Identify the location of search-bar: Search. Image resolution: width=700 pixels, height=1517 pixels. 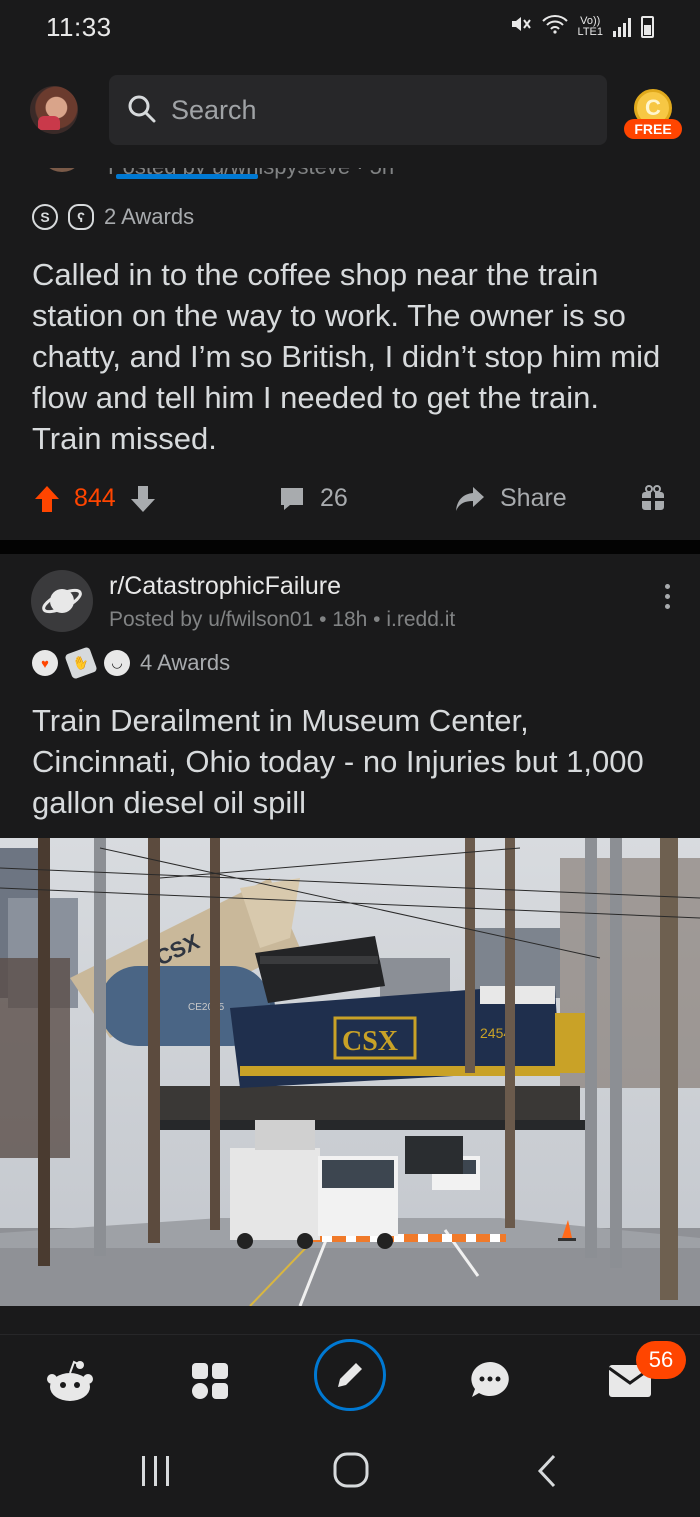
(358, 110).